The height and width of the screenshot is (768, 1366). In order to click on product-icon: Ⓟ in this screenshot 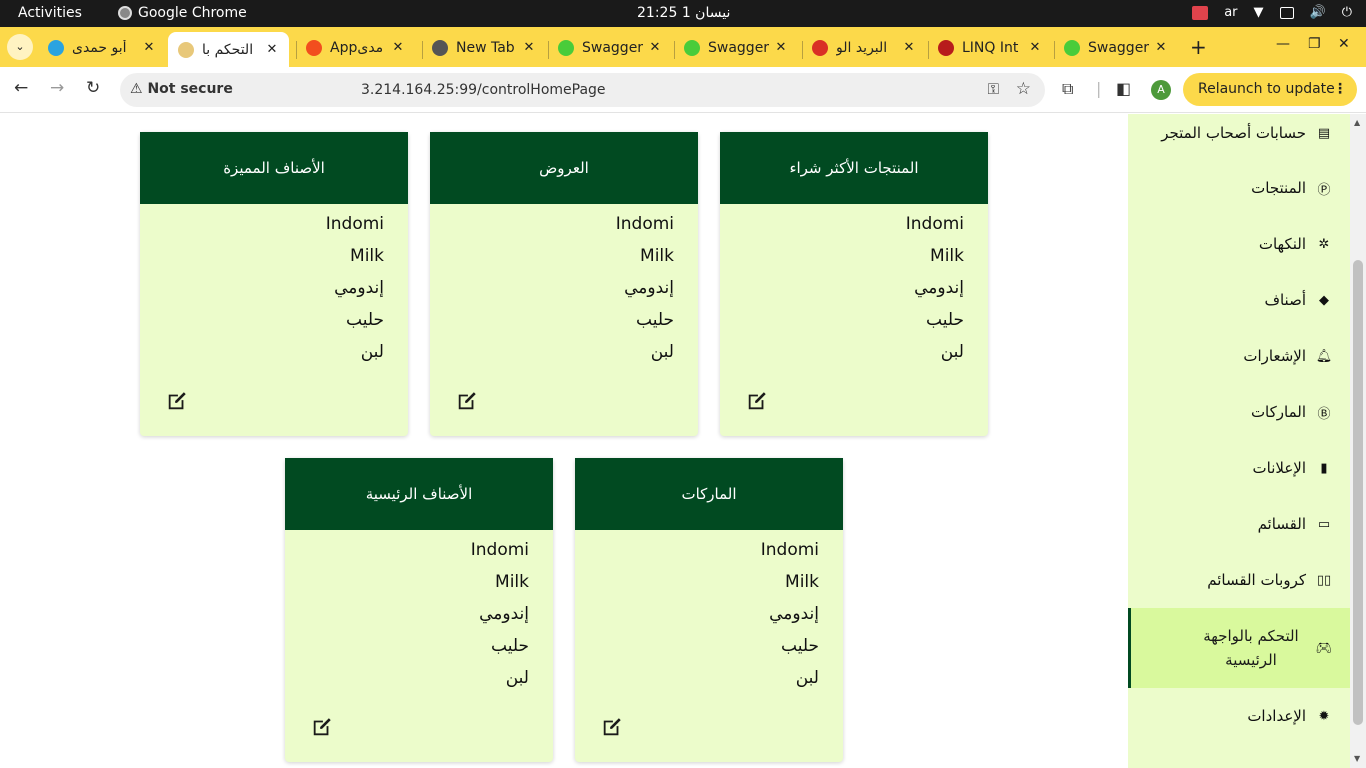, I will do `click(1324, 190)`.